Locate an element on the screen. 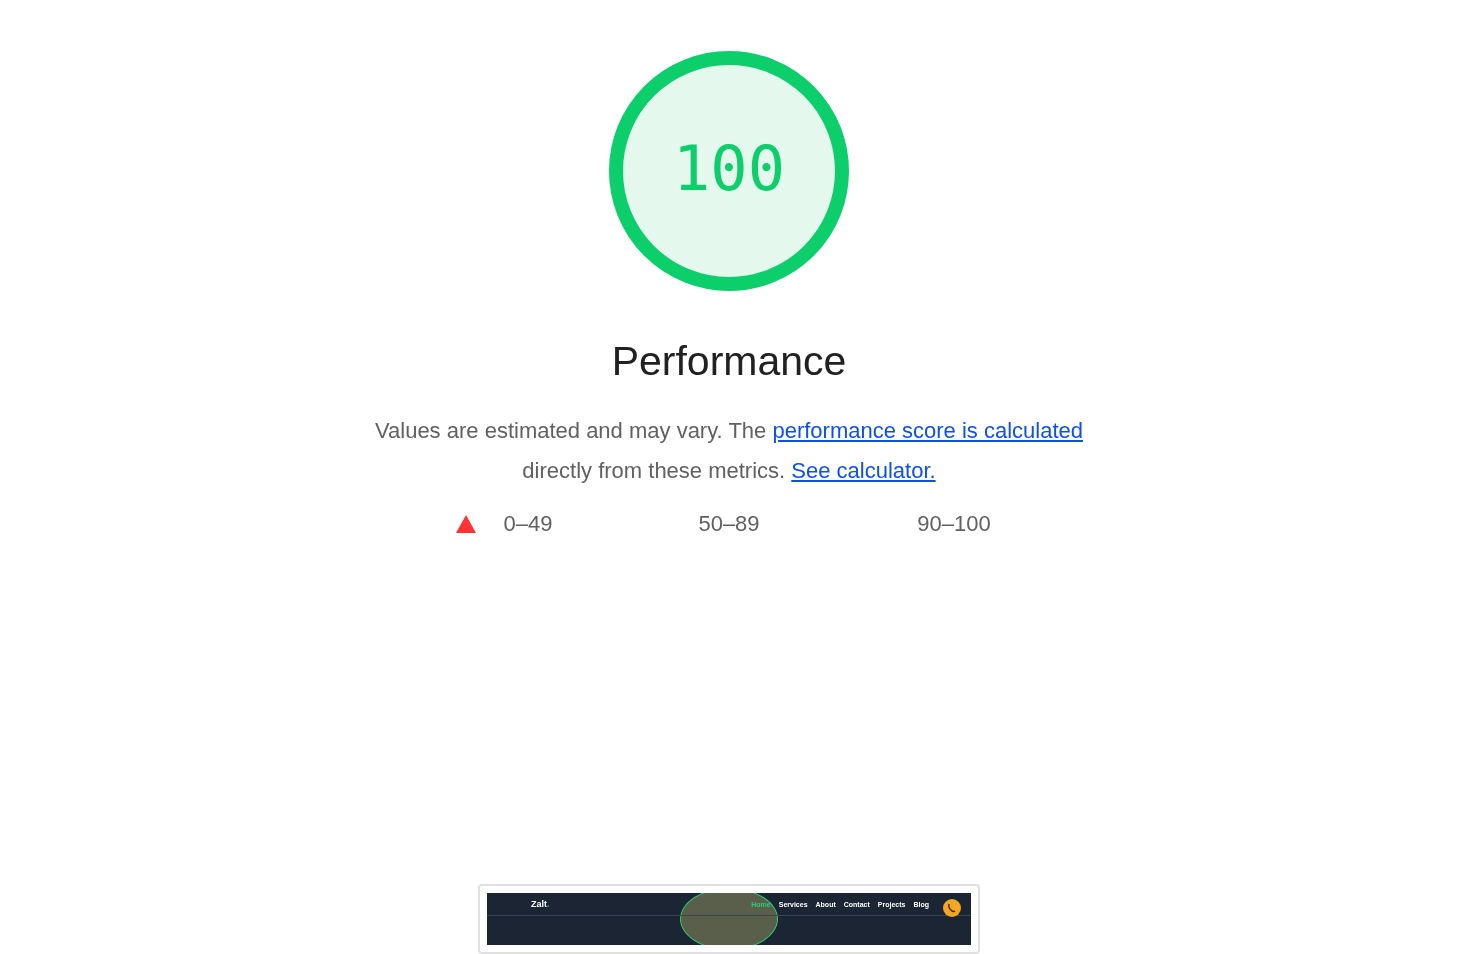  legend-range: 0–49 is located at coordinates (528, 524).